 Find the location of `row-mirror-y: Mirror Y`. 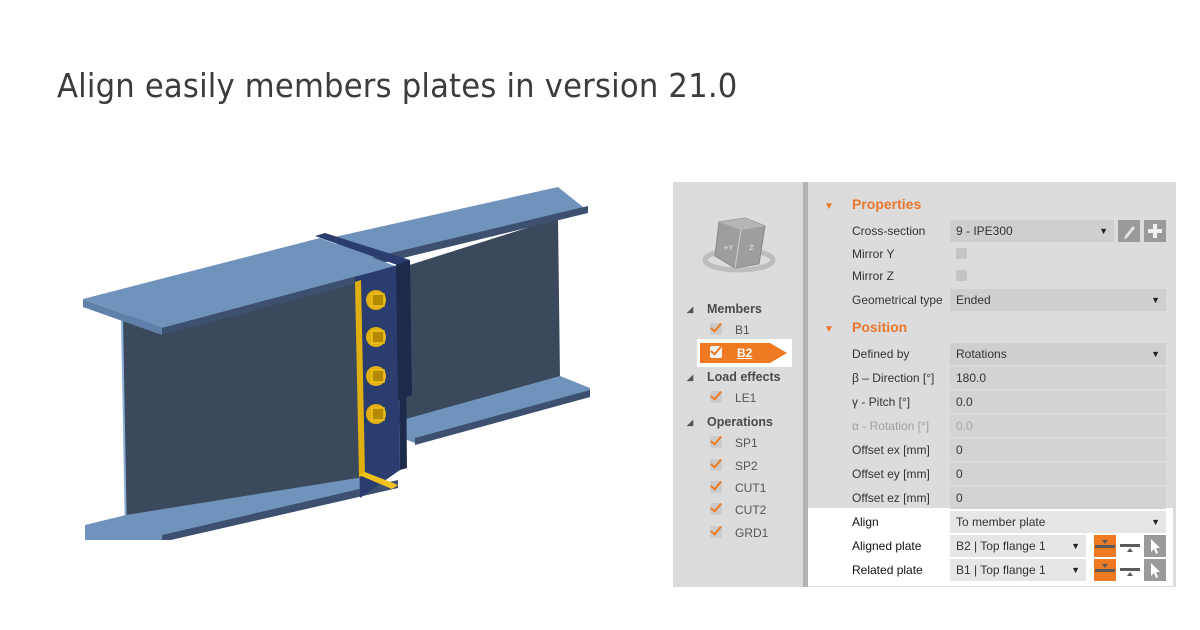

row-mirror-y: Mirror Y is located at coordinates (987, 254).